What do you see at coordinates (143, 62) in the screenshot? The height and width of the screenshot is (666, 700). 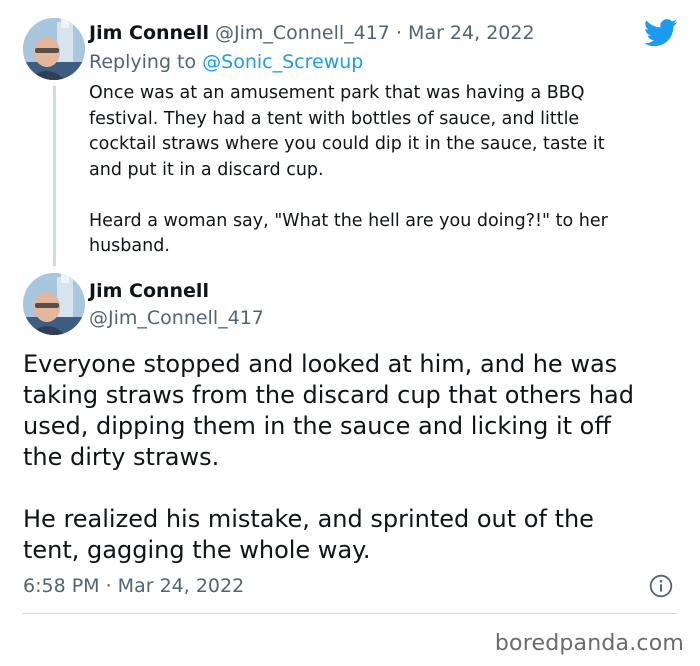 I see `replying-to-label: Replying to` at bounding box center [143, 62].